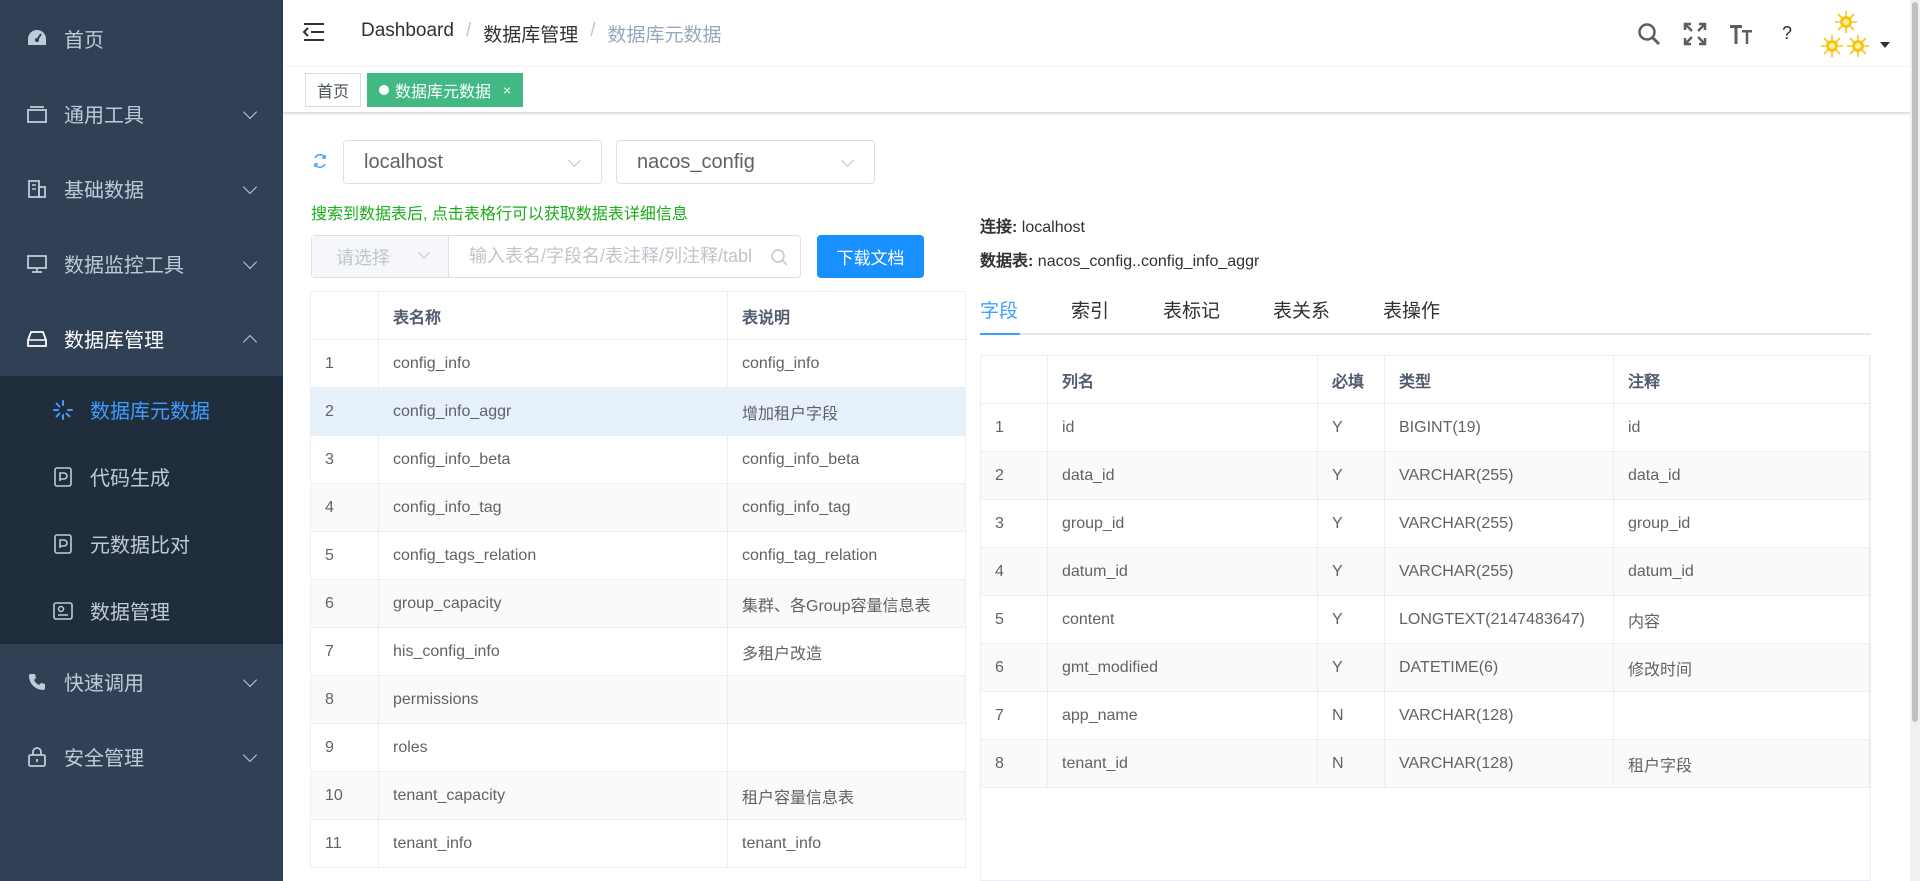 The height and width of the screenshot is (881, 1920). I want to click on search-type-select: 请选择, so click(380, 256).